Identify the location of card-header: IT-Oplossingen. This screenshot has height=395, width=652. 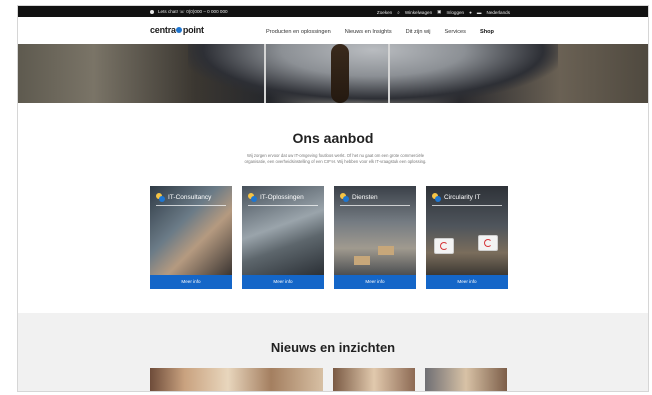
(276, 197).